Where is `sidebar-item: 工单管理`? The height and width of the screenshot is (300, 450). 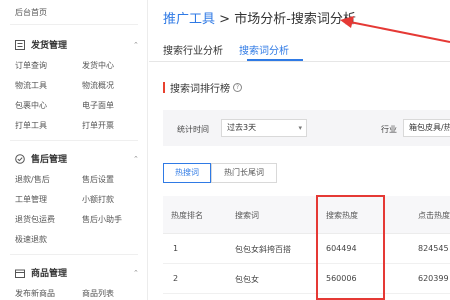
sidebar-item: 工单管理 is located at coordinates (31, 199).